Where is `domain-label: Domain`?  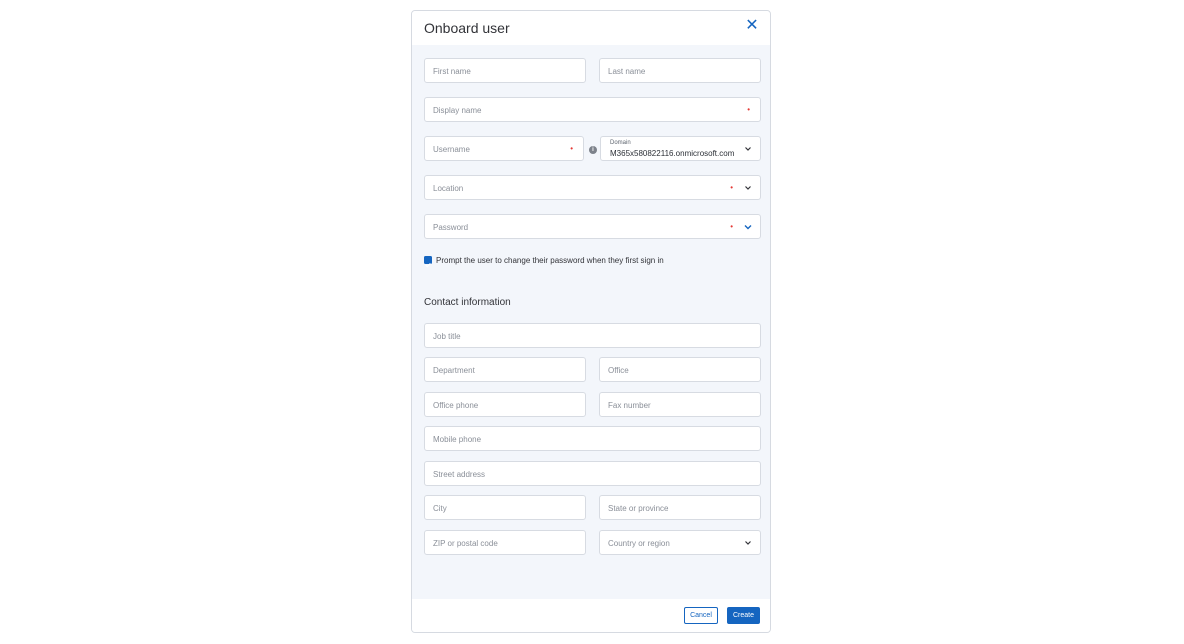 domain-label: Domain is located at coordinates (620, 143).